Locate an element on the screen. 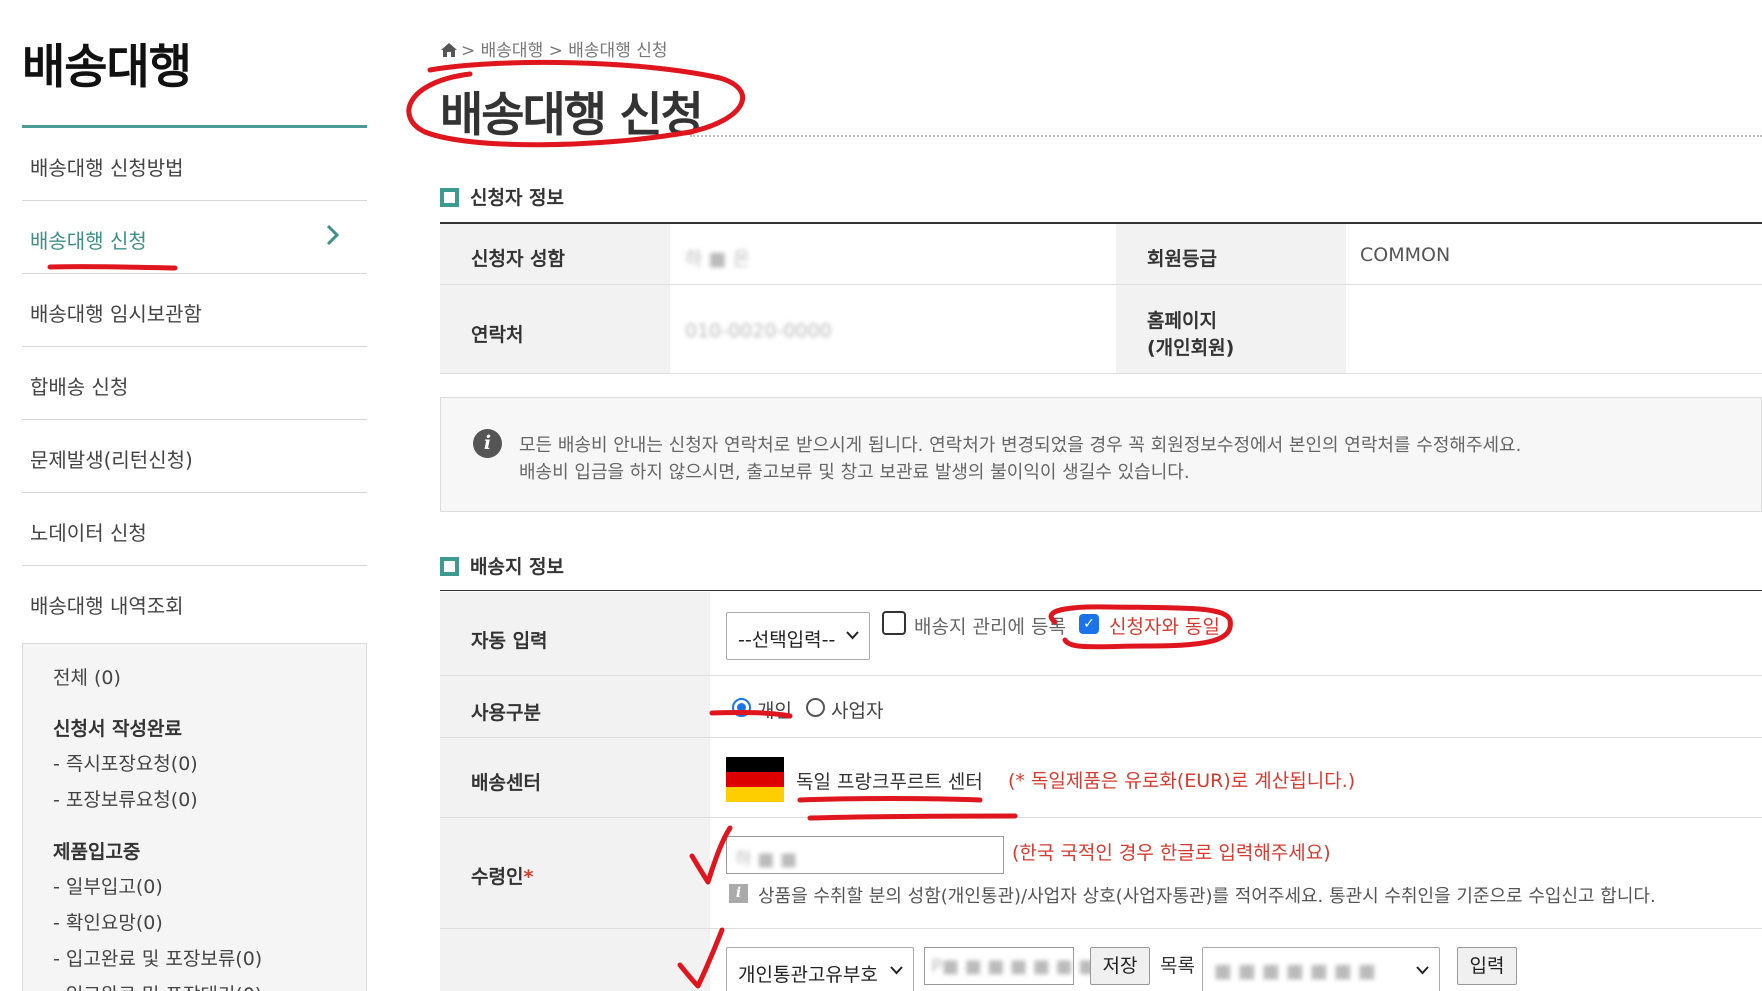 Image resolution: width=1762 pixels, height=991 pixels. sidebar-item-shipping-guide: 배송대행 신청방법 is located at coordinates (194, 164).